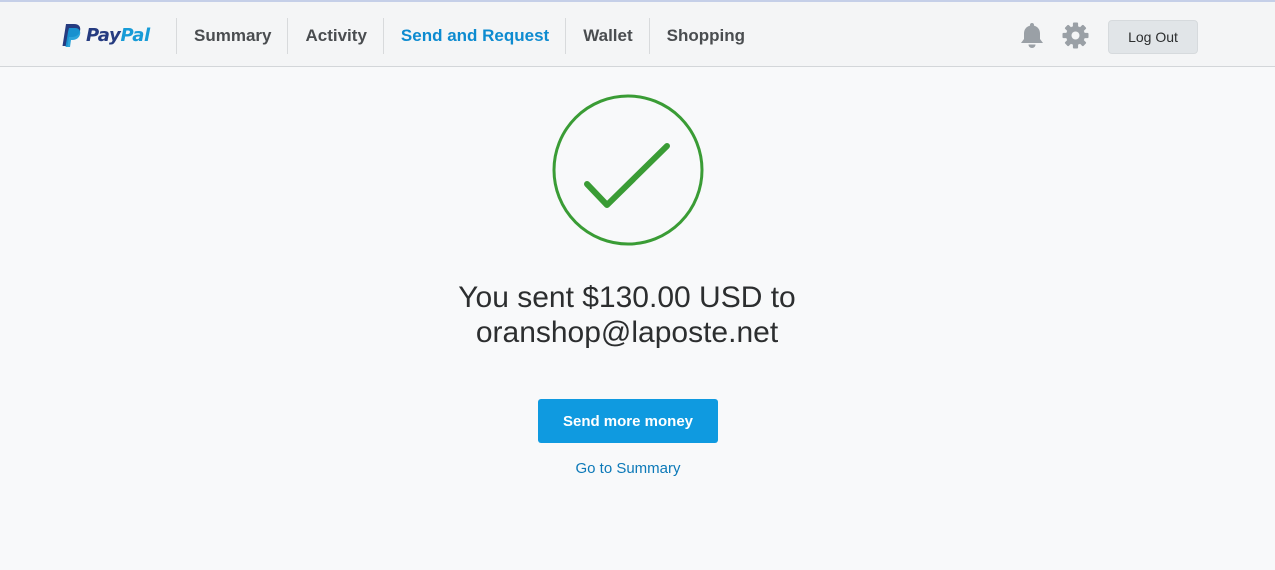 The image size is (1275, 570). I want to click on logo-pay-text: Pay, so click(103, 35).